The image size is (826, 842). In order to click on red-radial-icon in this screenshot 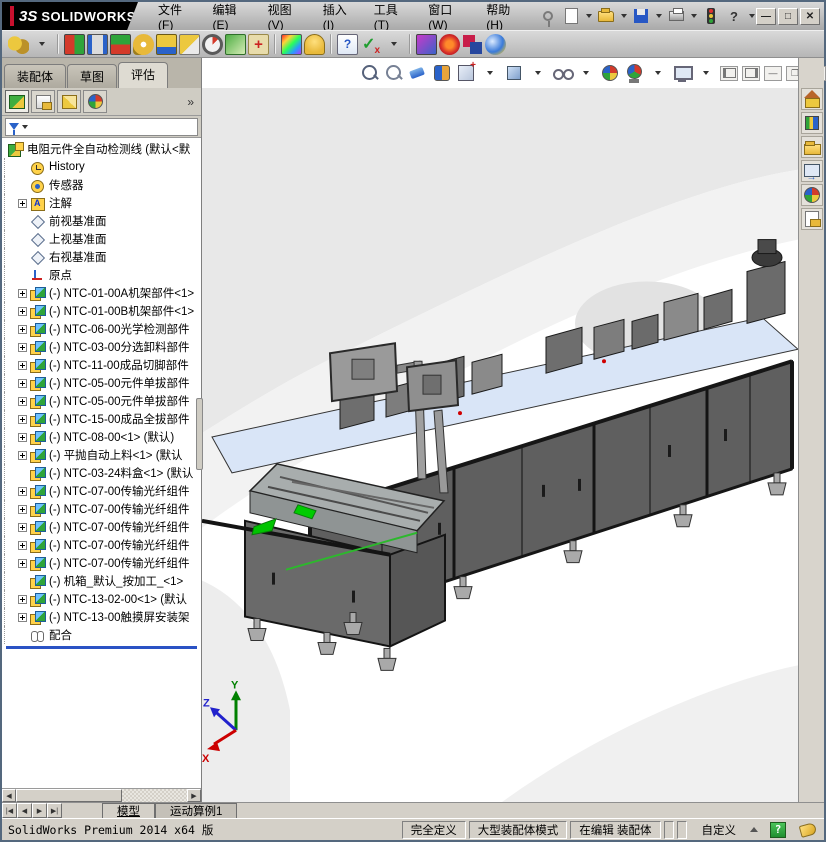, I will do `click(449, 44)`.